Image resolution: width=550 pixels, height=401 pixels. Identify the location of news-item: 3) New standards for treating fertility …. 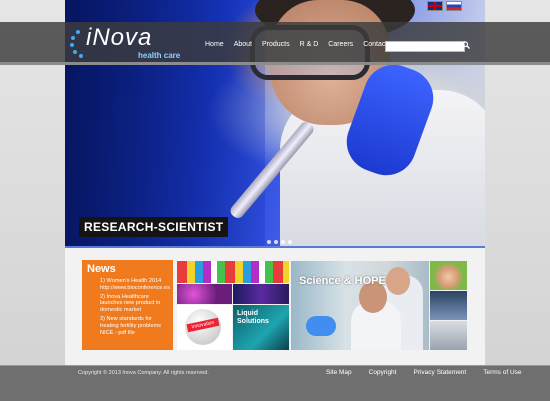
(136, 326).